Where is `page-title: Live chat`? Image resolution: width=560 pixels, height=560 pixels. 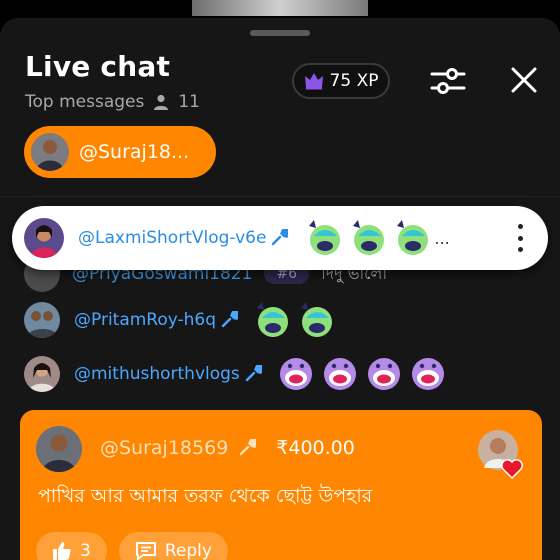 page-title: Live chat is located at coordinates (98, 66).